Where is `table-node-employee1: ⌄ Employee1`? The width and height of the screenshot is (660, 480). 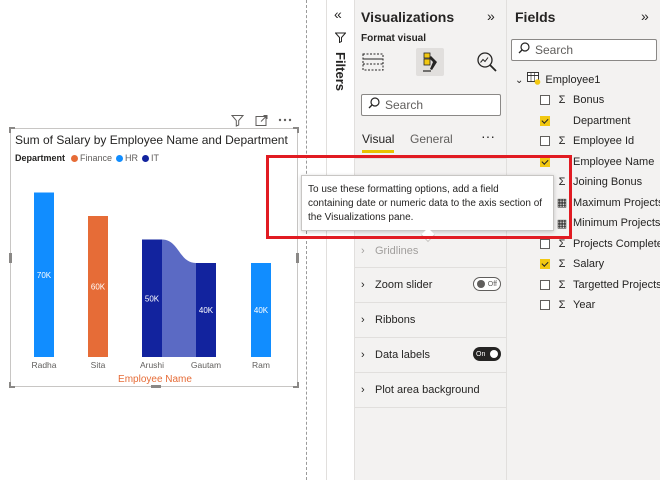 table-node-employee1: ⌄ Employee1 is located at coordinates (557, 80).